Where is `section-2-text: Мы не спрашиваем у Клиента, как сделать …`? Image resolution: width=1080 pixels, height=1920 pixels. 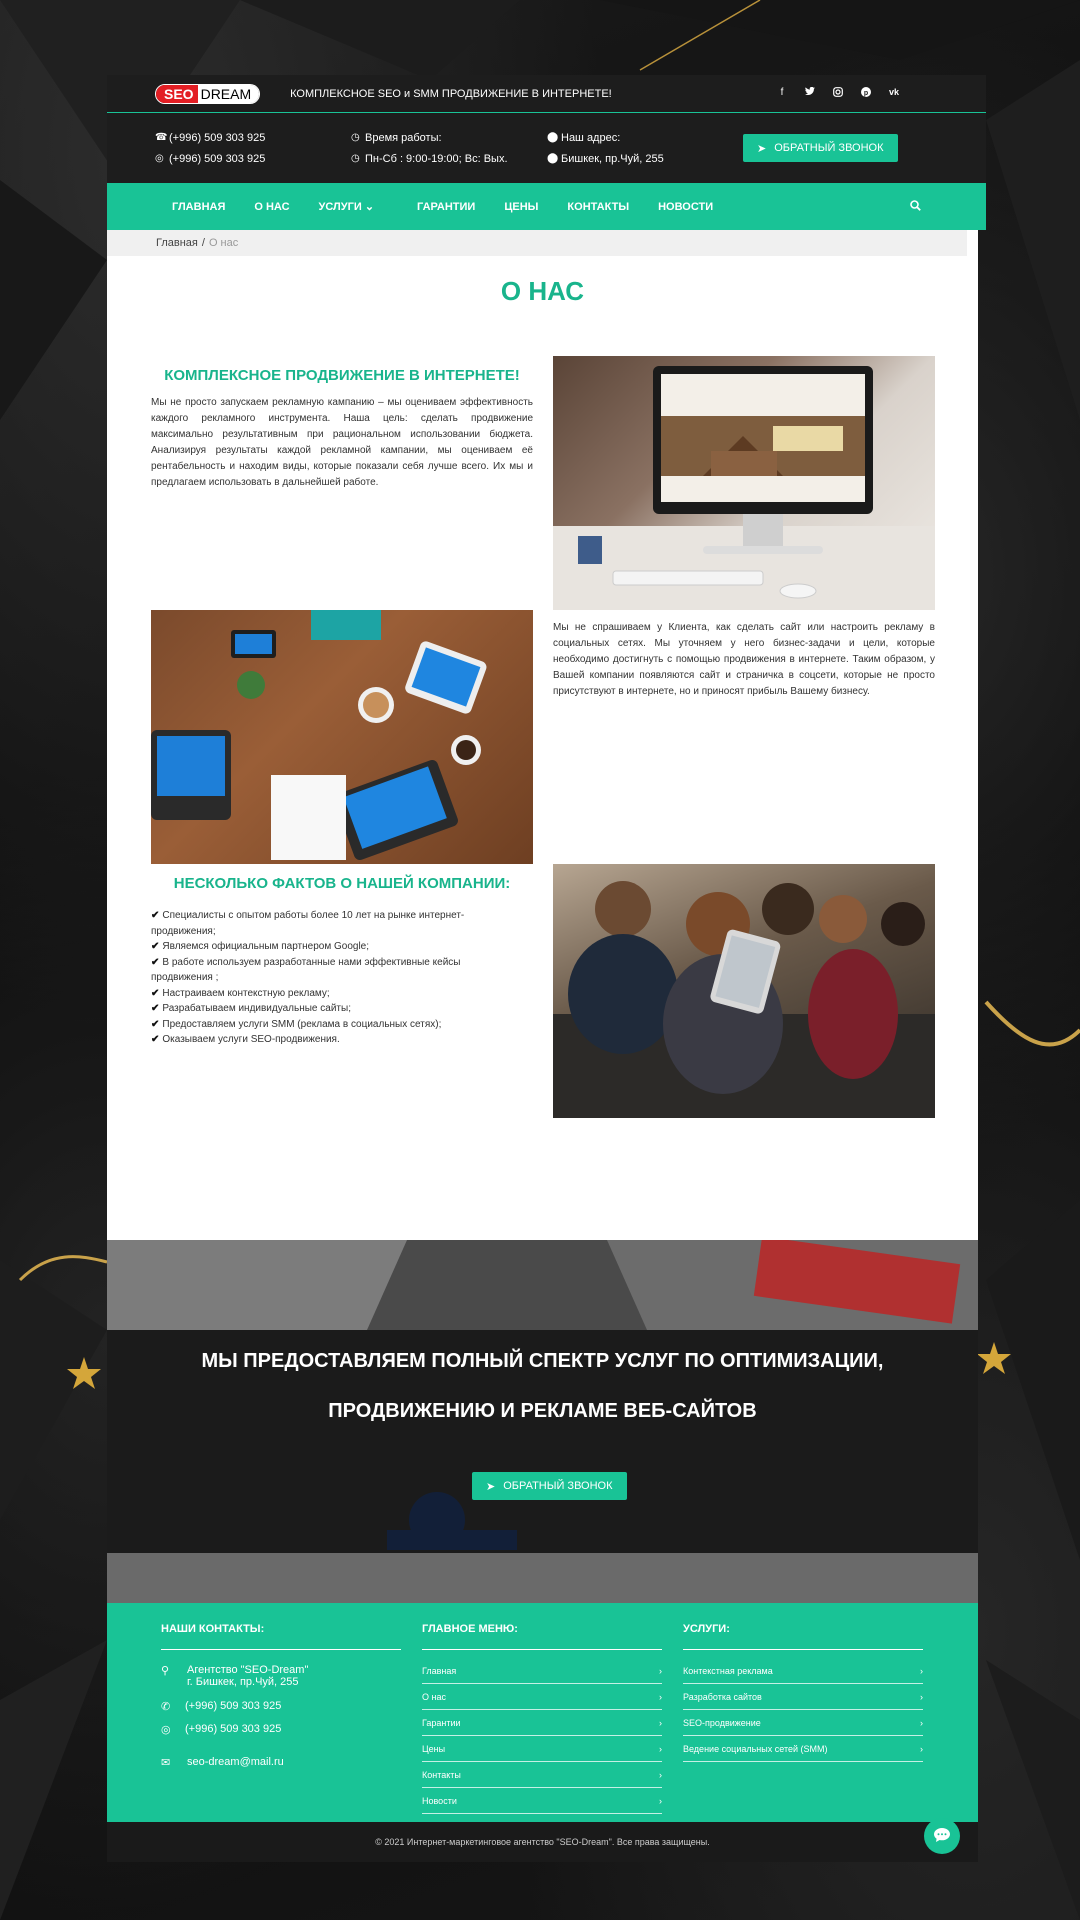 section-2-text: Мы не спрашиваем у Клиента, как сделать … is located at coordinates (744, 659).